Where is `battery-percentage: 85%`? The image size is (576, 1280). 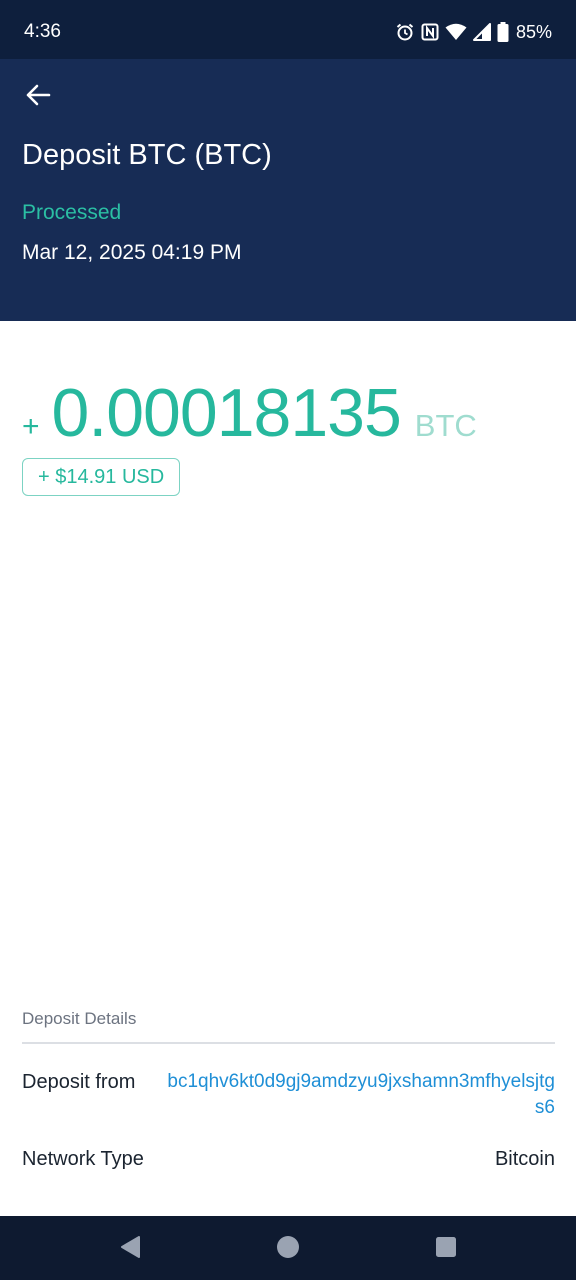 battery-percentage: 85% is located at coordinates (533, 32).